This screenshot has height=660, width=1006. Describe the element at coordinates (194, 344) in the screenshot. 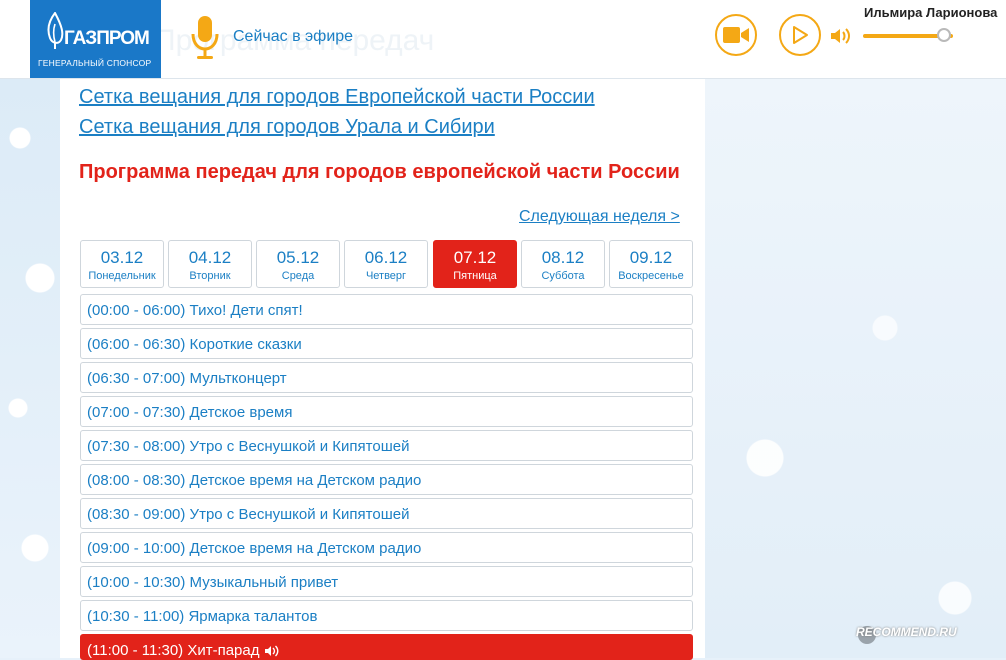

I see `schedule-row-text: (06:00 - 06:30) Короткие сказки` at that location.